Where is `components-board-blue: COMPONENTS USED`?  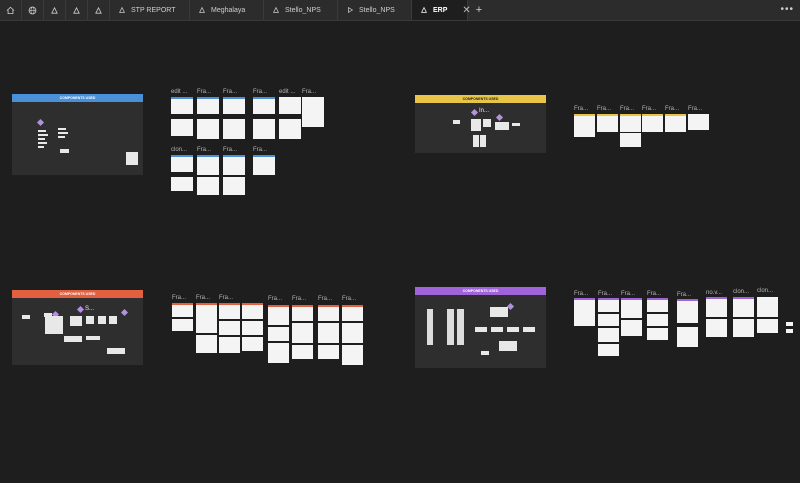 components-board-blue: COMPONENTS USED is located at coordinates (77, 134).